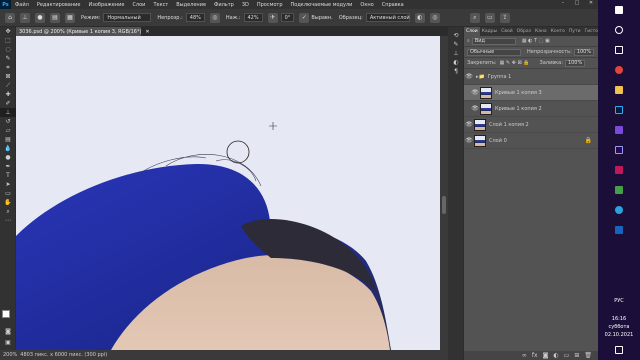  Describe the element at coordinates (8, 331) in the screenshot. I see `quick-mask-icon: ◙` at that location.